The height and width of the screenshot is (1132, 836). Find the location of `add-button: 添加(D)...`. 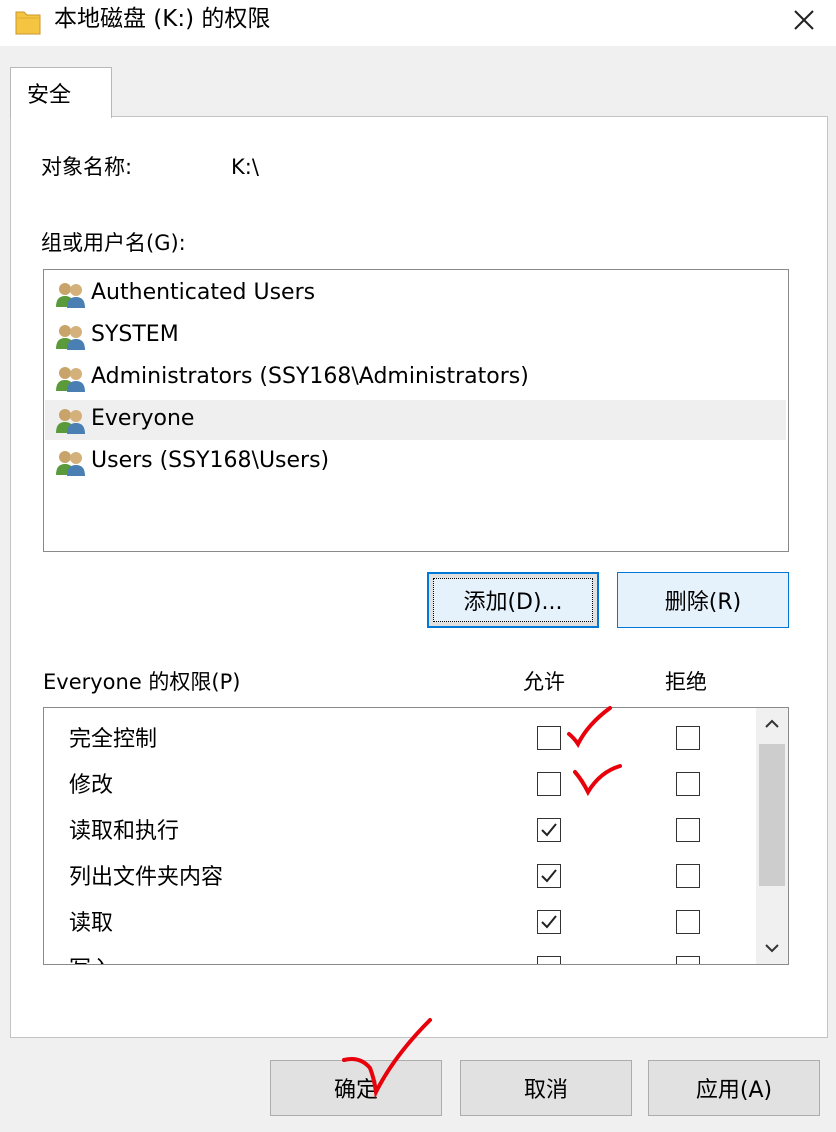

add-button: 添加(D)... is located at coordinates (513, 600).